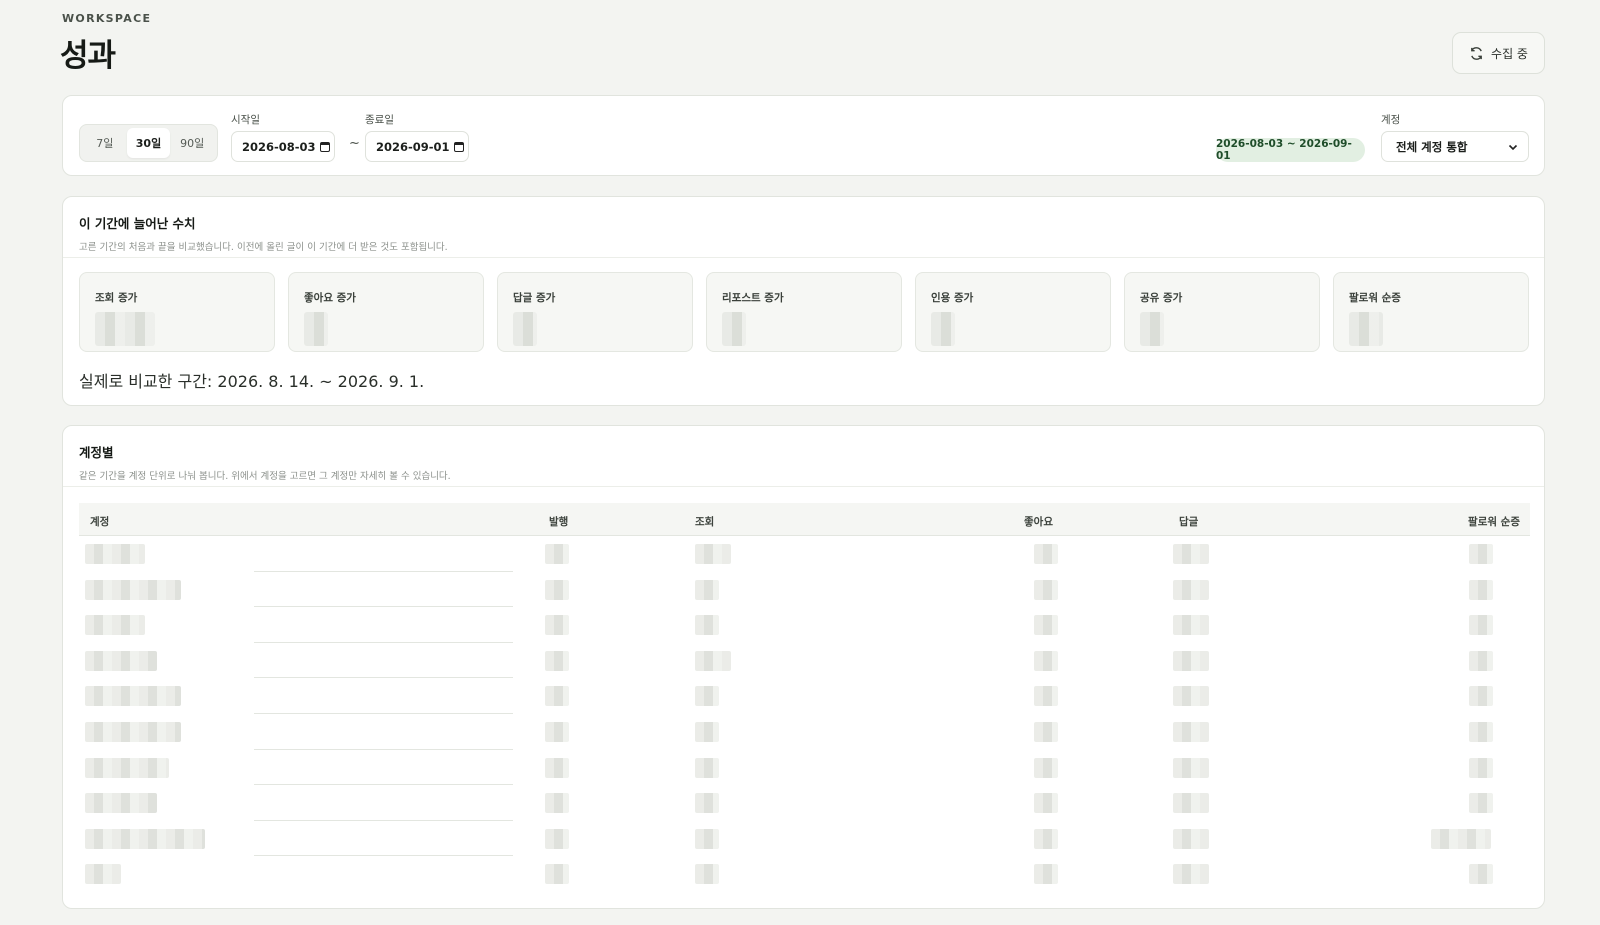 The width and height of the screenshot is (1600, 925). I want to click on stat-label: 좋아요 증가, so click(330, 298).